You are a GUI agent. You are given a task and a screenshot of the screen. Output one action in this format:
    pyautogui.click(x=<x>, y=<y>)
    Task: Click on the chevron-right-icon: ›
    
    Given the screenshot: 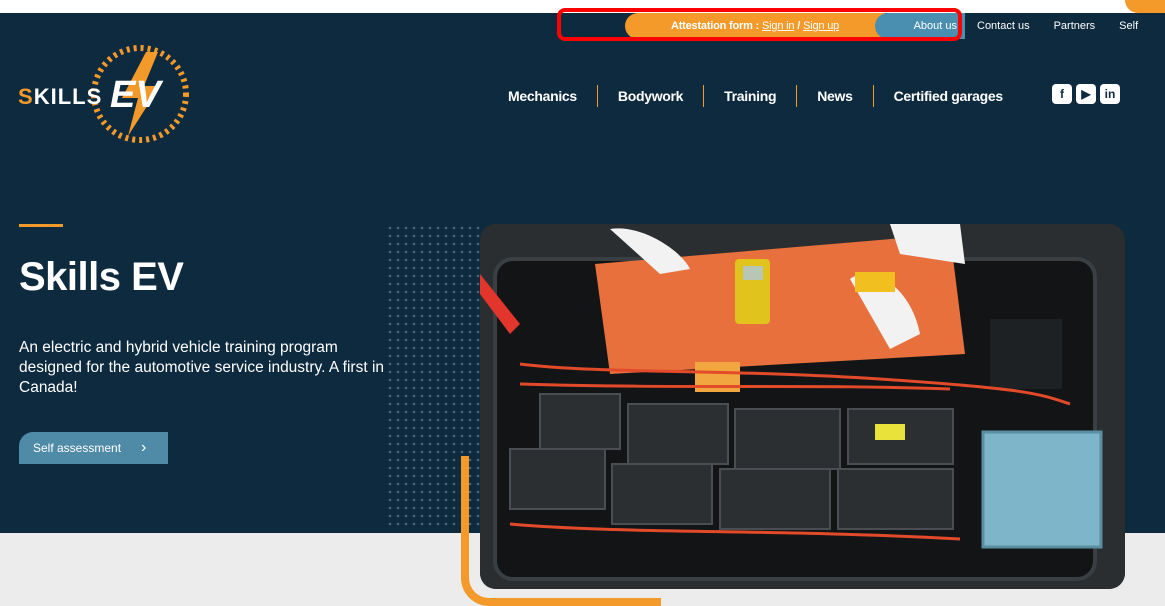 What is the action you would take?
    pyautogui.click(x=144, y=447)
    